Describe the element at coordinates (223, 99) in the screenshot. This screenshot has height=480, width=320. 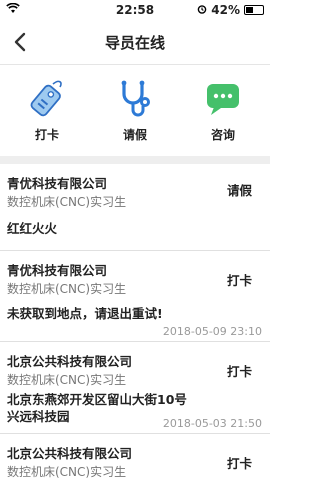
I see `chat-icon` at that location.